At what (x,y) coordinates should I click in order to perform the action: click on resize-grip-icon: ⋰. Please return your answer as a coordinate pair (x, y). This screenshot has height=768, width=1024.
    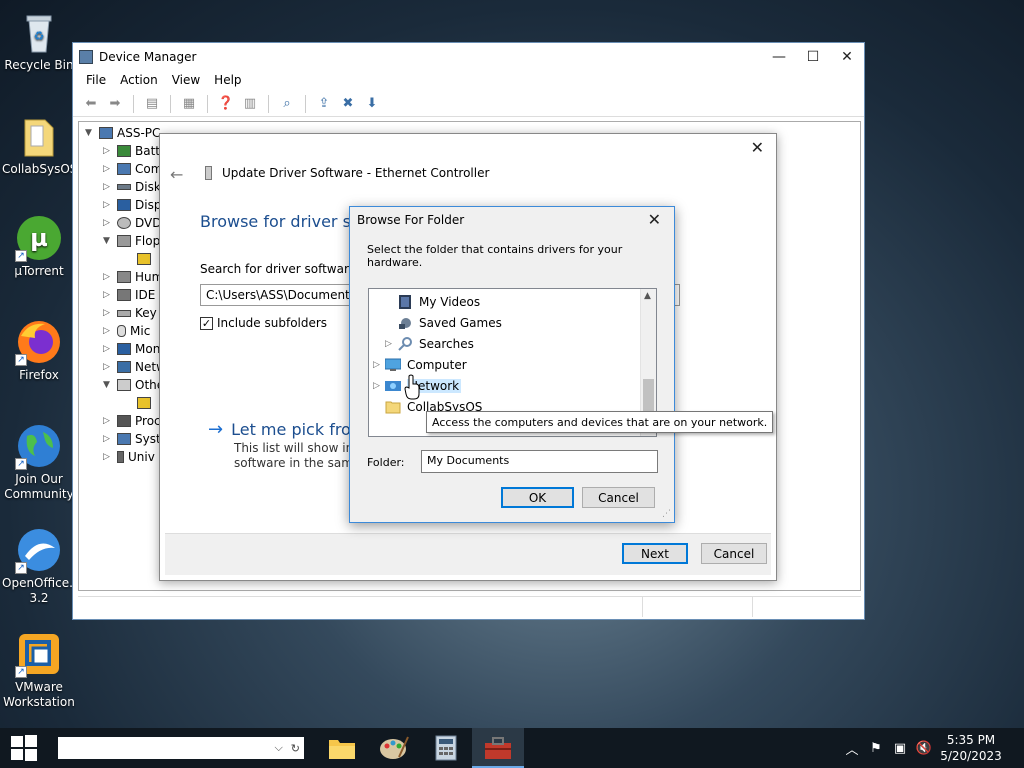
    Looking at the image, I should click on (666, 514).